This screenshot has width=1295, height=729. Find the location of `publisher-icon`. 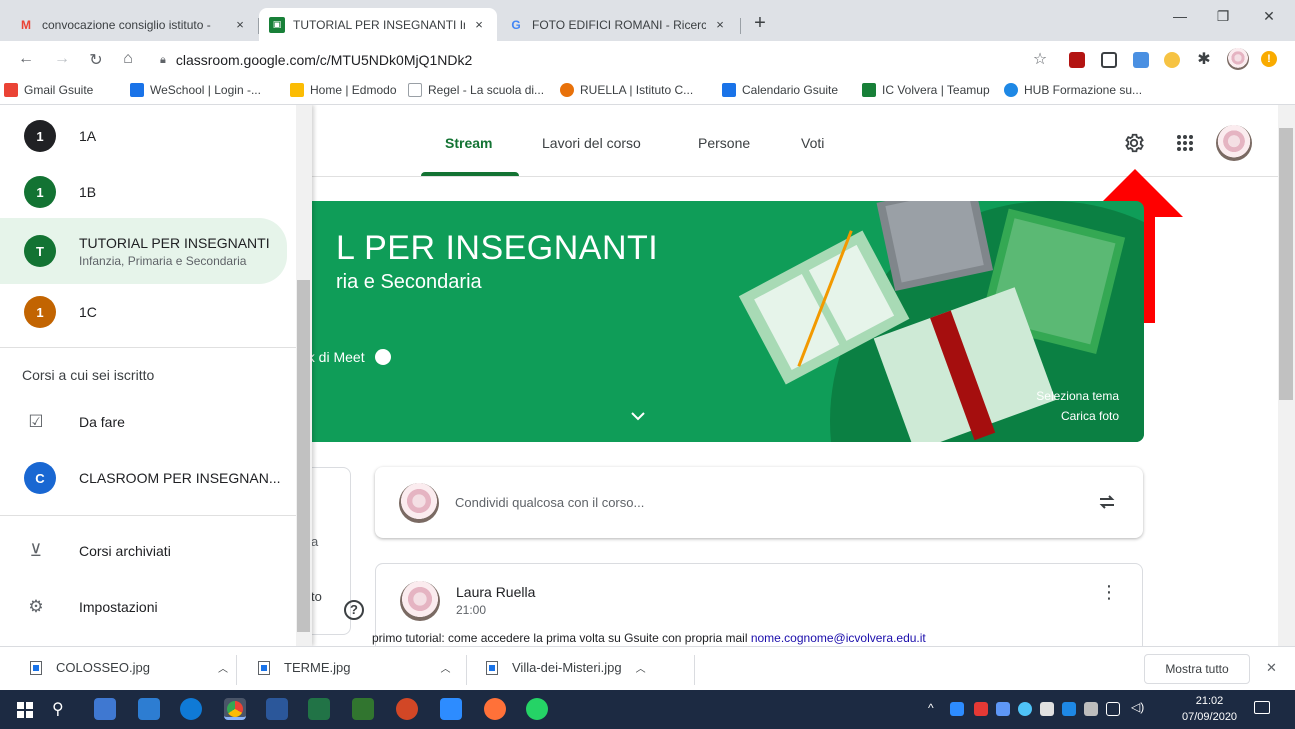

publisher-icon is located at coordinates (363, 709).